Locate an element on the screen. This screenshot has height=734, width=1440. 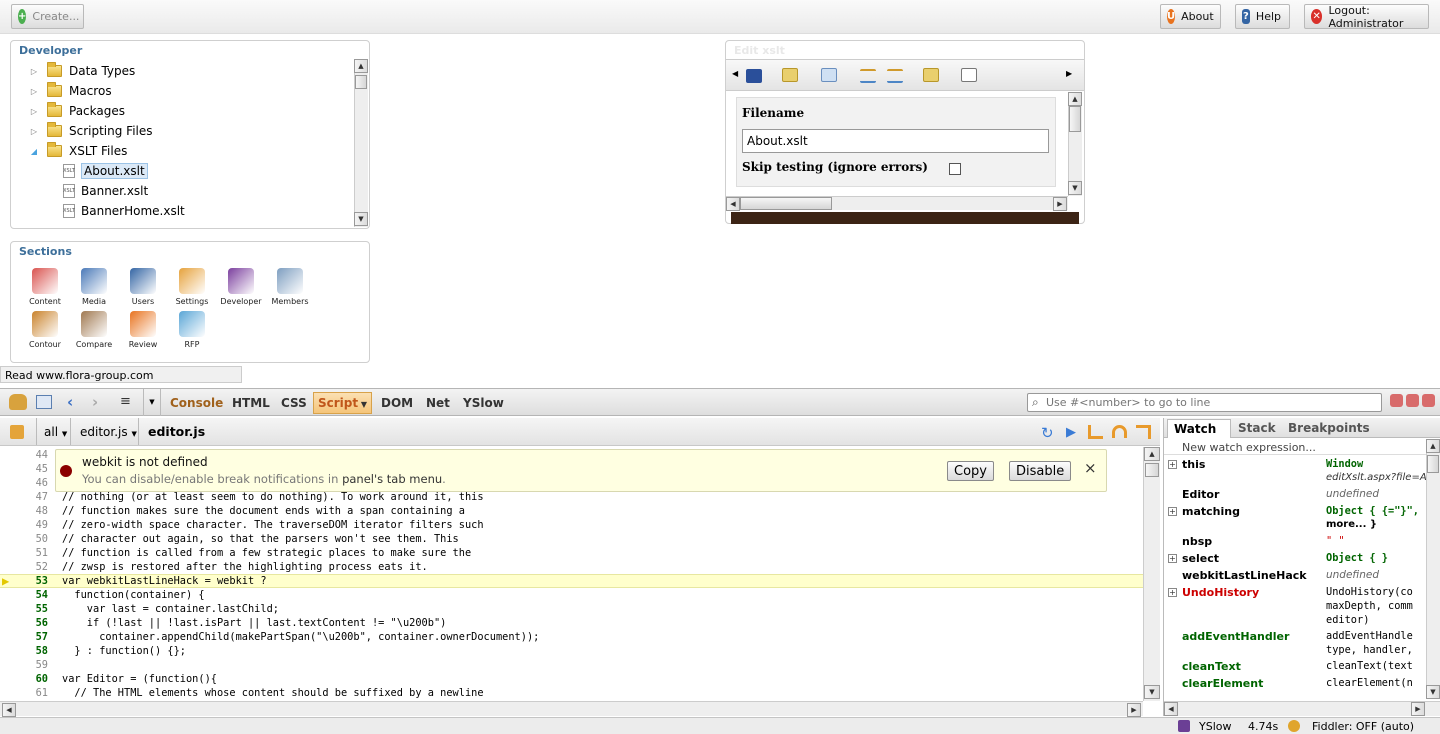
tab-dropdown-icon: ▼ is located at coordinates (362, 404).